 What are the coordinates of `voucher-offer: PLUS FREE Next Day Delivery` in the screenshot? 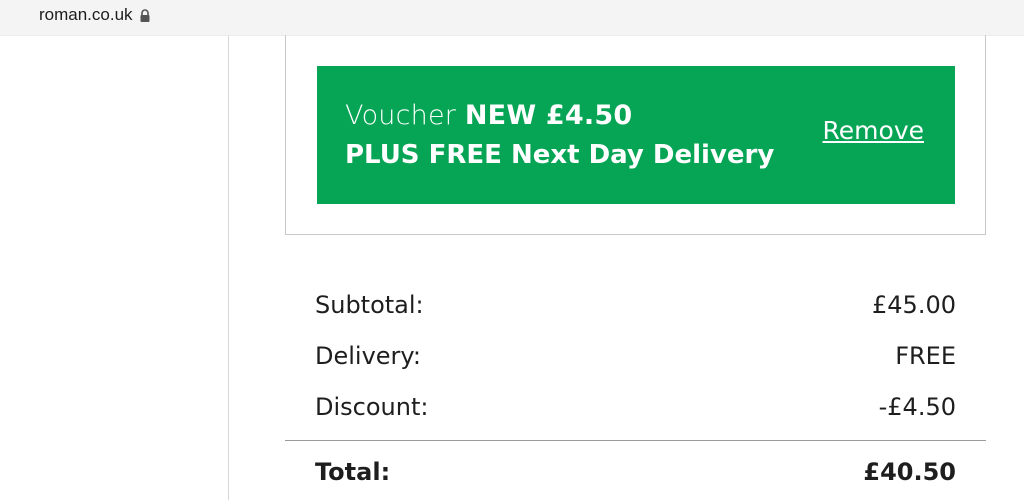 It's located at (560, 155).